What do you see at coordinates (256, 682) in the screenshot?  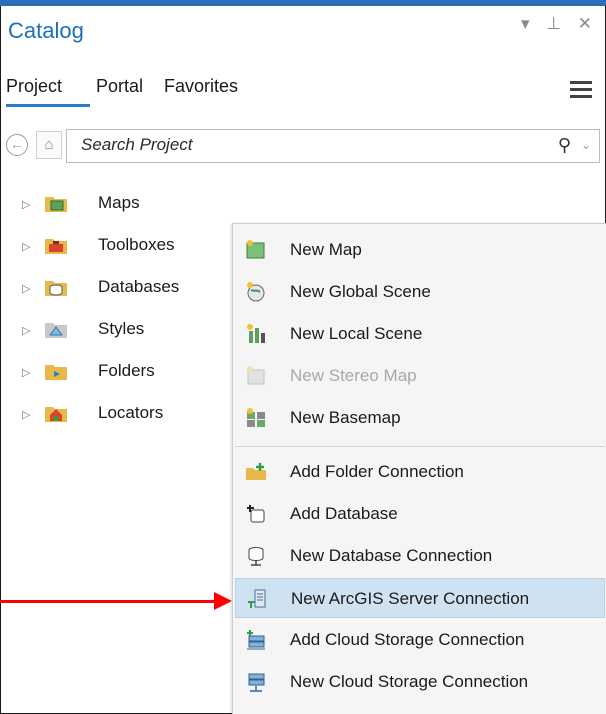 I see `new-cloud-storage-icon` at bounding box center [256, 682].